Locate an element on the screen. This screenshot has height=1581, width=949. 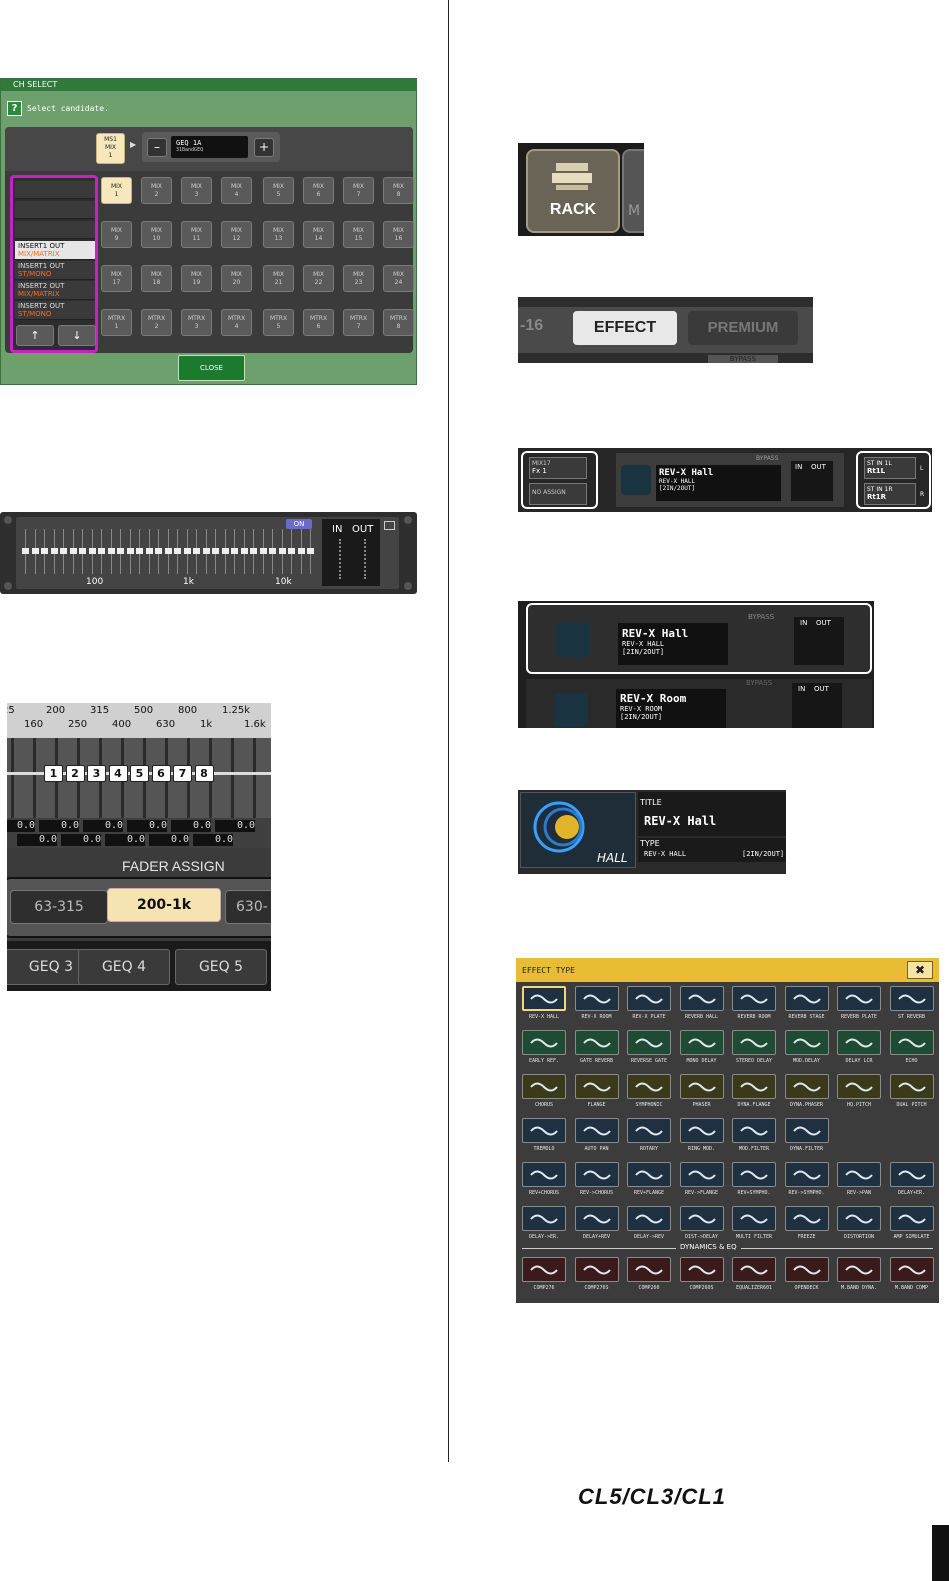
channel-button-mix-7: MIX 7 is located at coordinates (358, 190).